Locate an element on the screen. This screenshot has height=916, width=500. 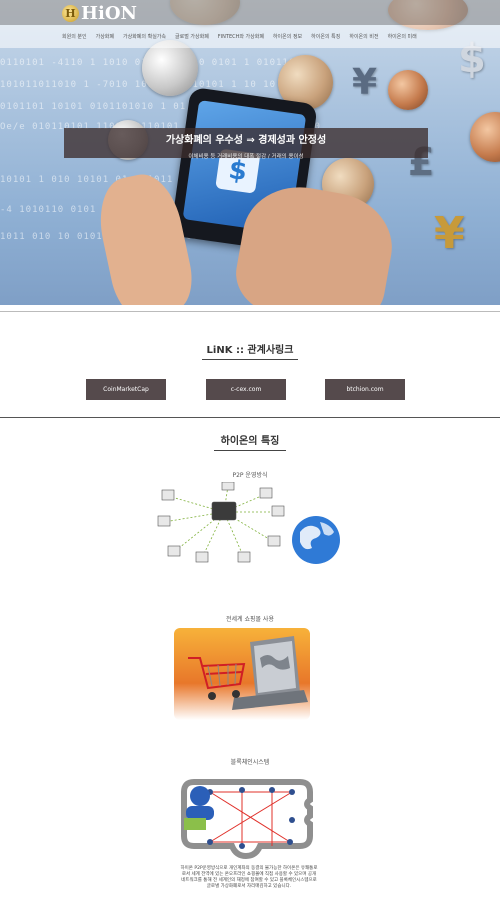
menu-item: 가상화폐 is located at coordinates (105, 36).